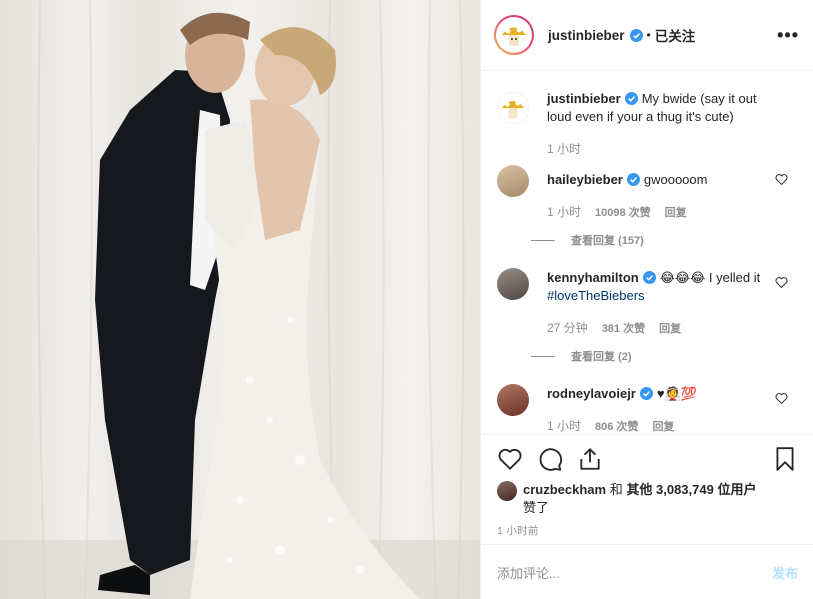  What do you see at coordinates (660, 148) in the screenshot?
I see `caption-meta: 1 小时` at bounding box center [660, 148].